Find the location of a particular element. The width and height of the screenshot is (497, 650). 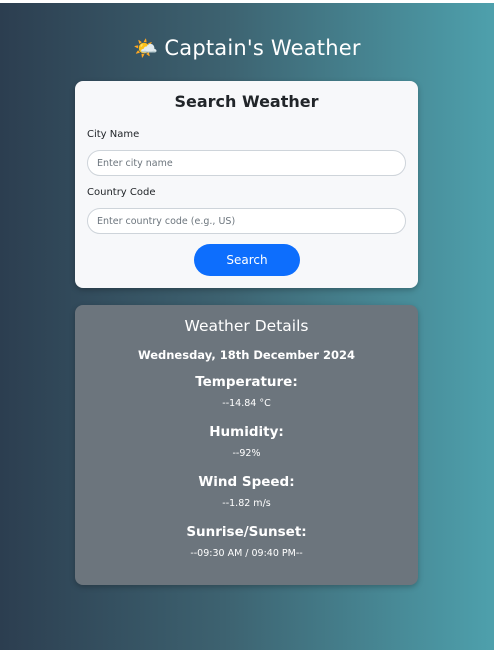

sun-behind-cloud-icon: 🌤️ is located at coordinates (146, 48).